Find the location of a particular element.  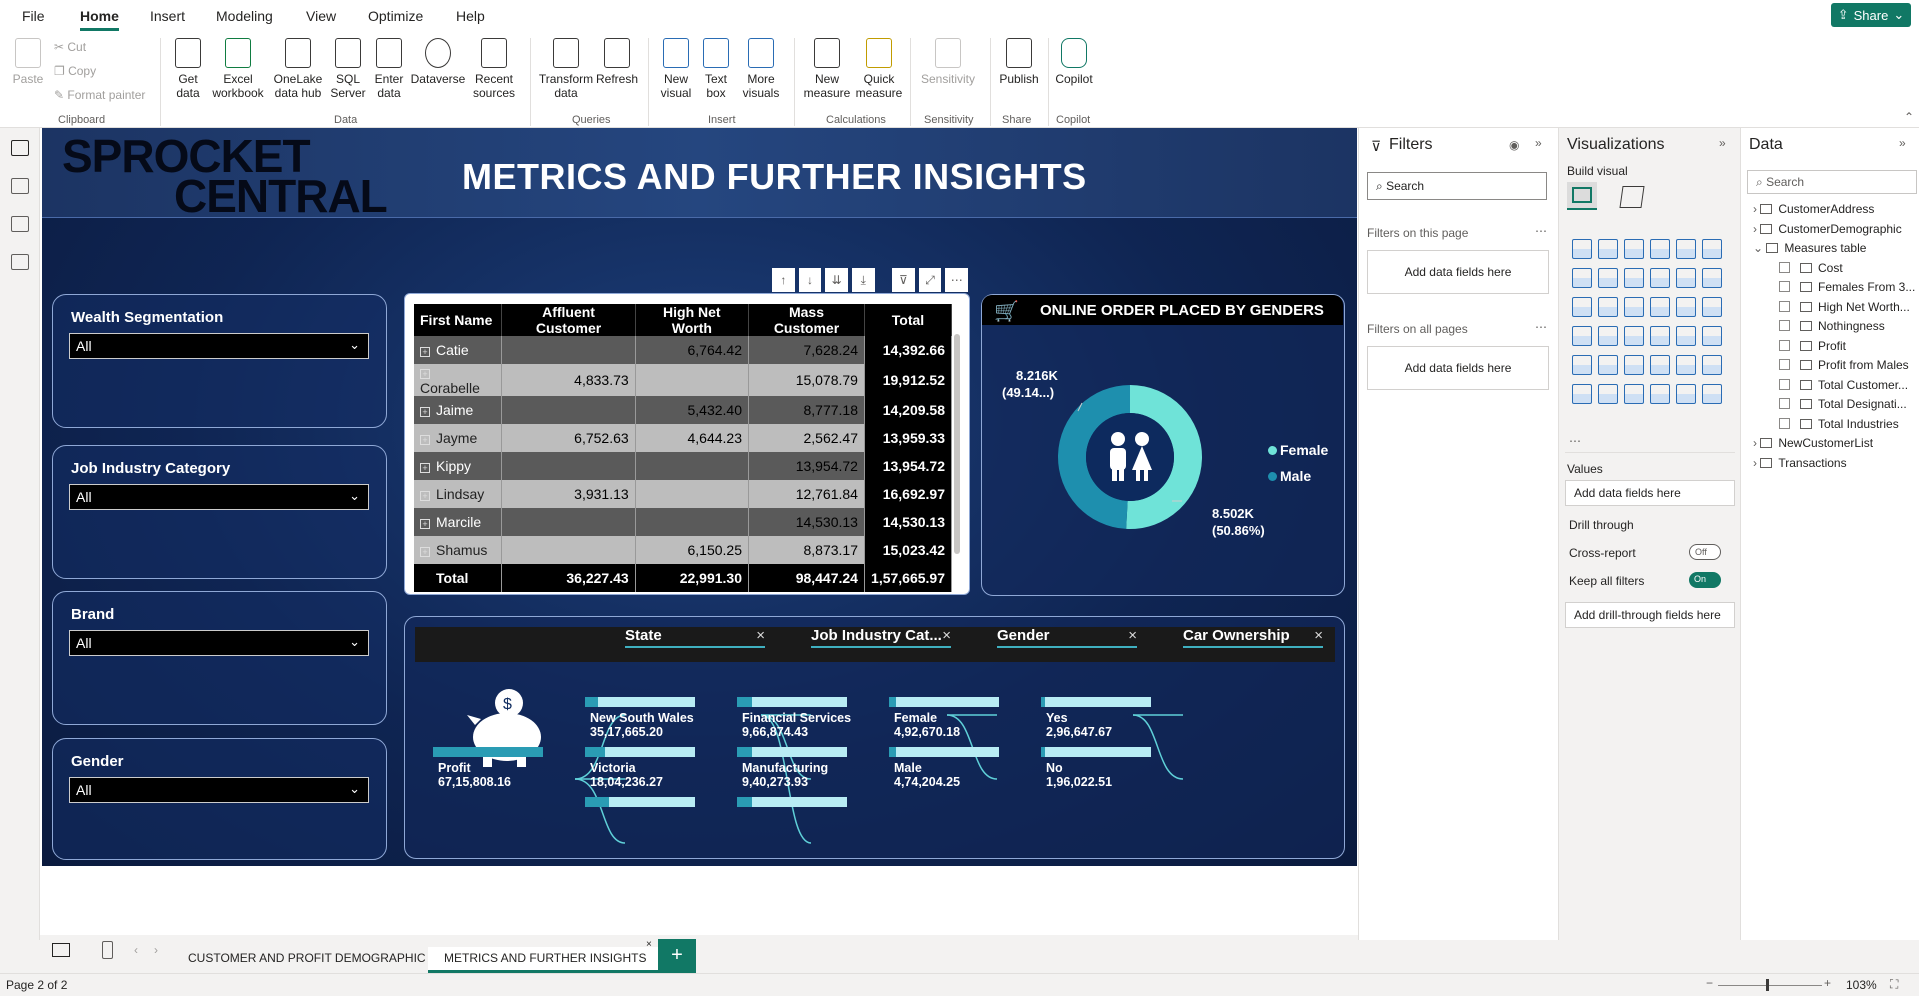

menu-help: Help is located at coordinates (470, 16).